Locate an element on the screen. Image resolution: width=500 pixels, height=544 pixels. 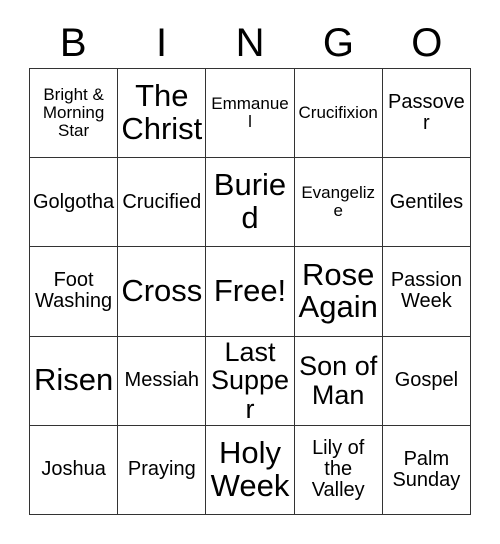
bingo-header-letter-i: I is located at coordinates (162, 43).